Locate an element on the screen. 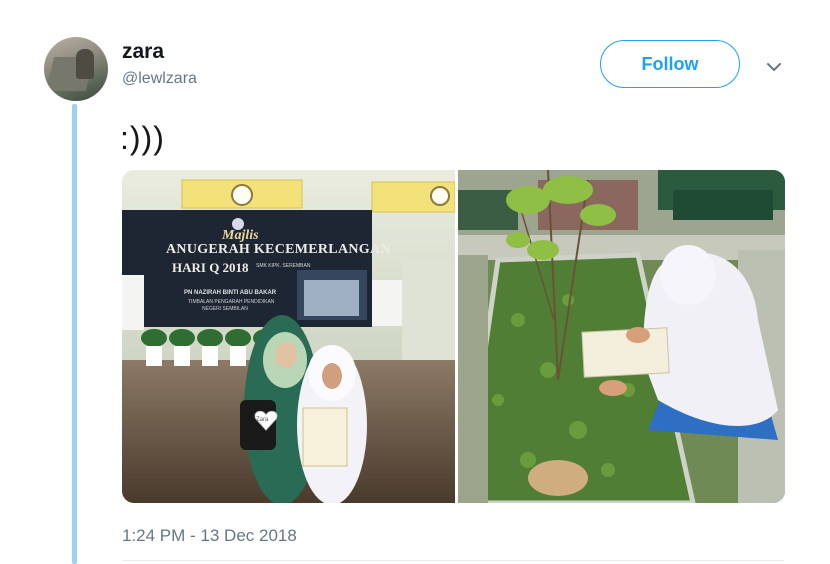 Image resolution: width=830 pixels, height=564 pixels. divider is located at coordinates (453, 560).